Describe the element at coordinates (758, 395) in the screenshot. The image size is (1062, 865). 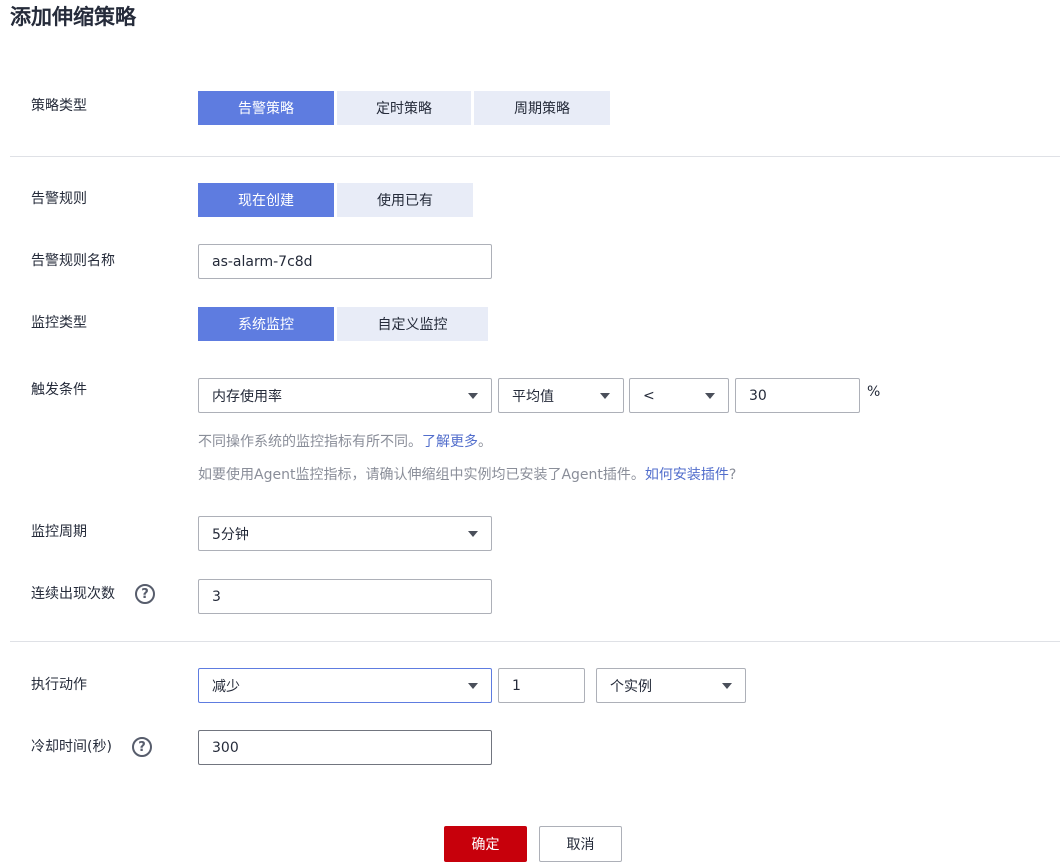
I see `threshold-value: 30` at that location.